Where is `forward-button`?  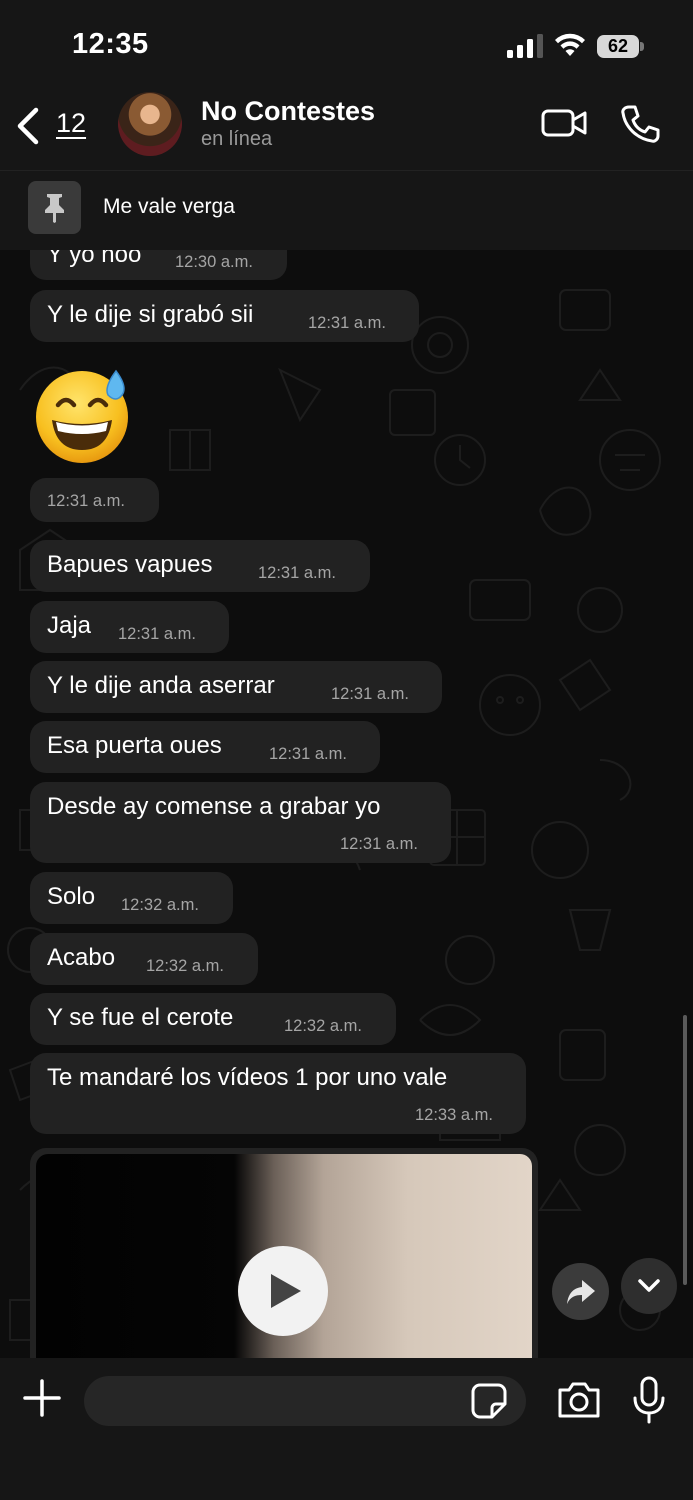
forward-button is located at coordinates (580, 1291).